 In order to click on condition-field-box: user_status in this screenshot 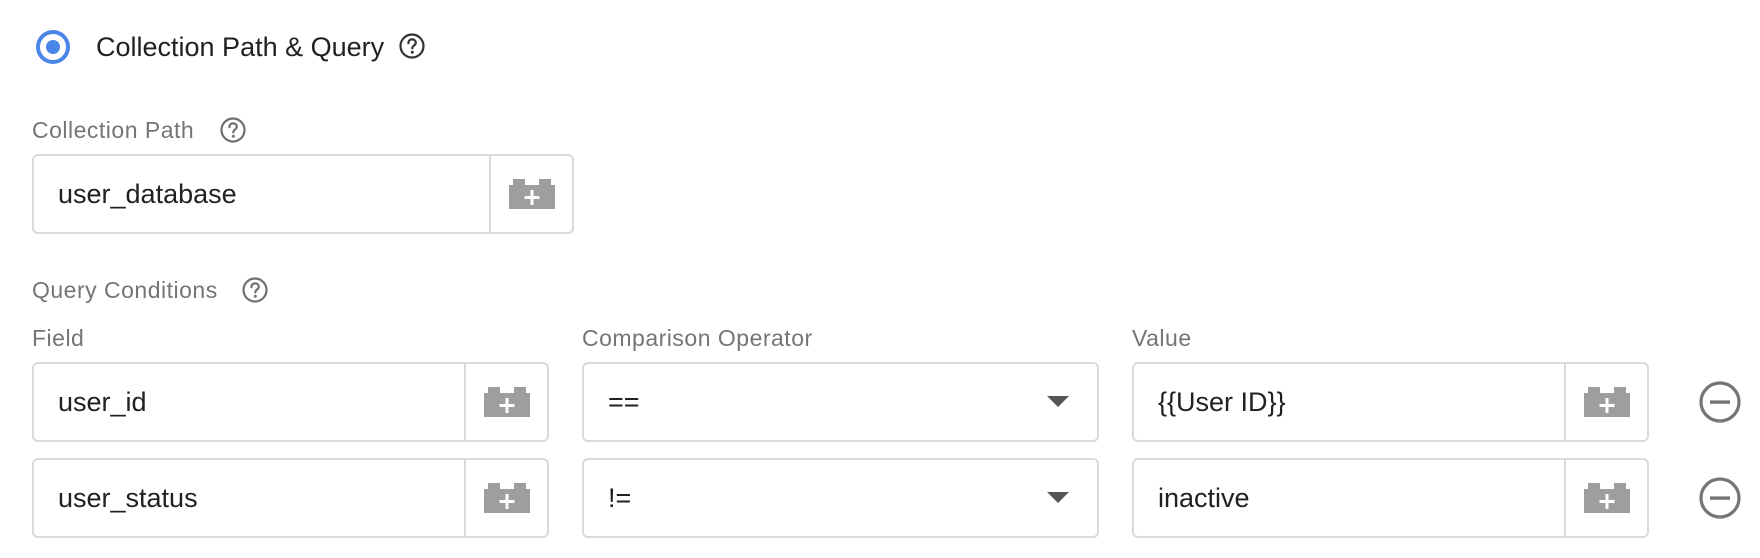, I will do `click(290, 498)`.